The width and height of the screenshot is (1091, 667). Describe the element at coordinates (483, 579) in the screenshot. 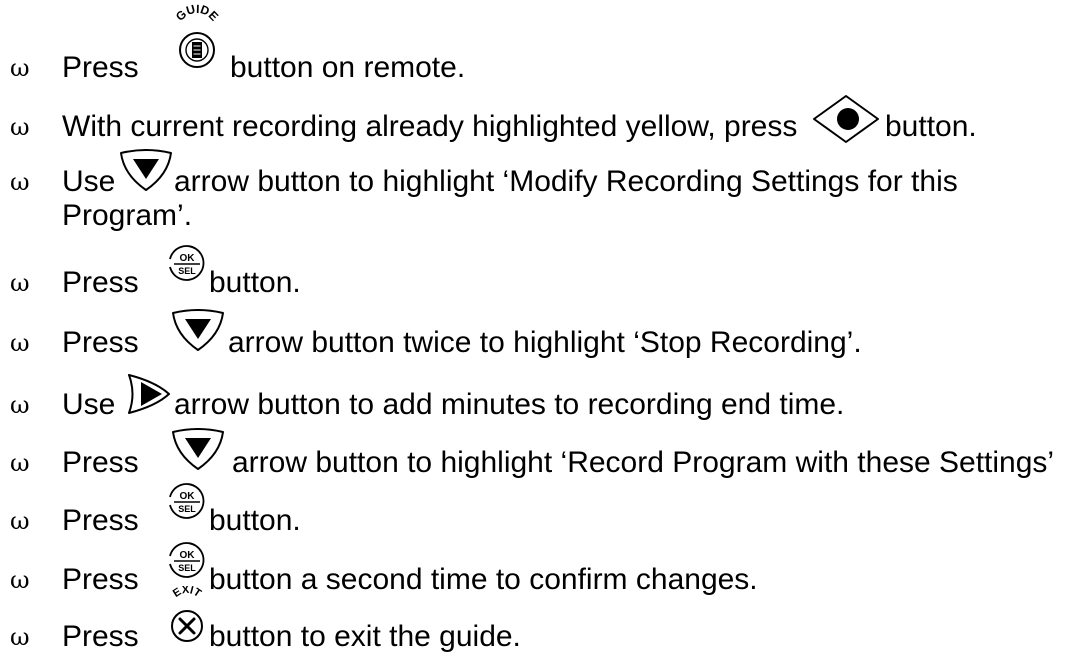

I see `step-9-text-after: button a second time to confirm changes.` at that location.